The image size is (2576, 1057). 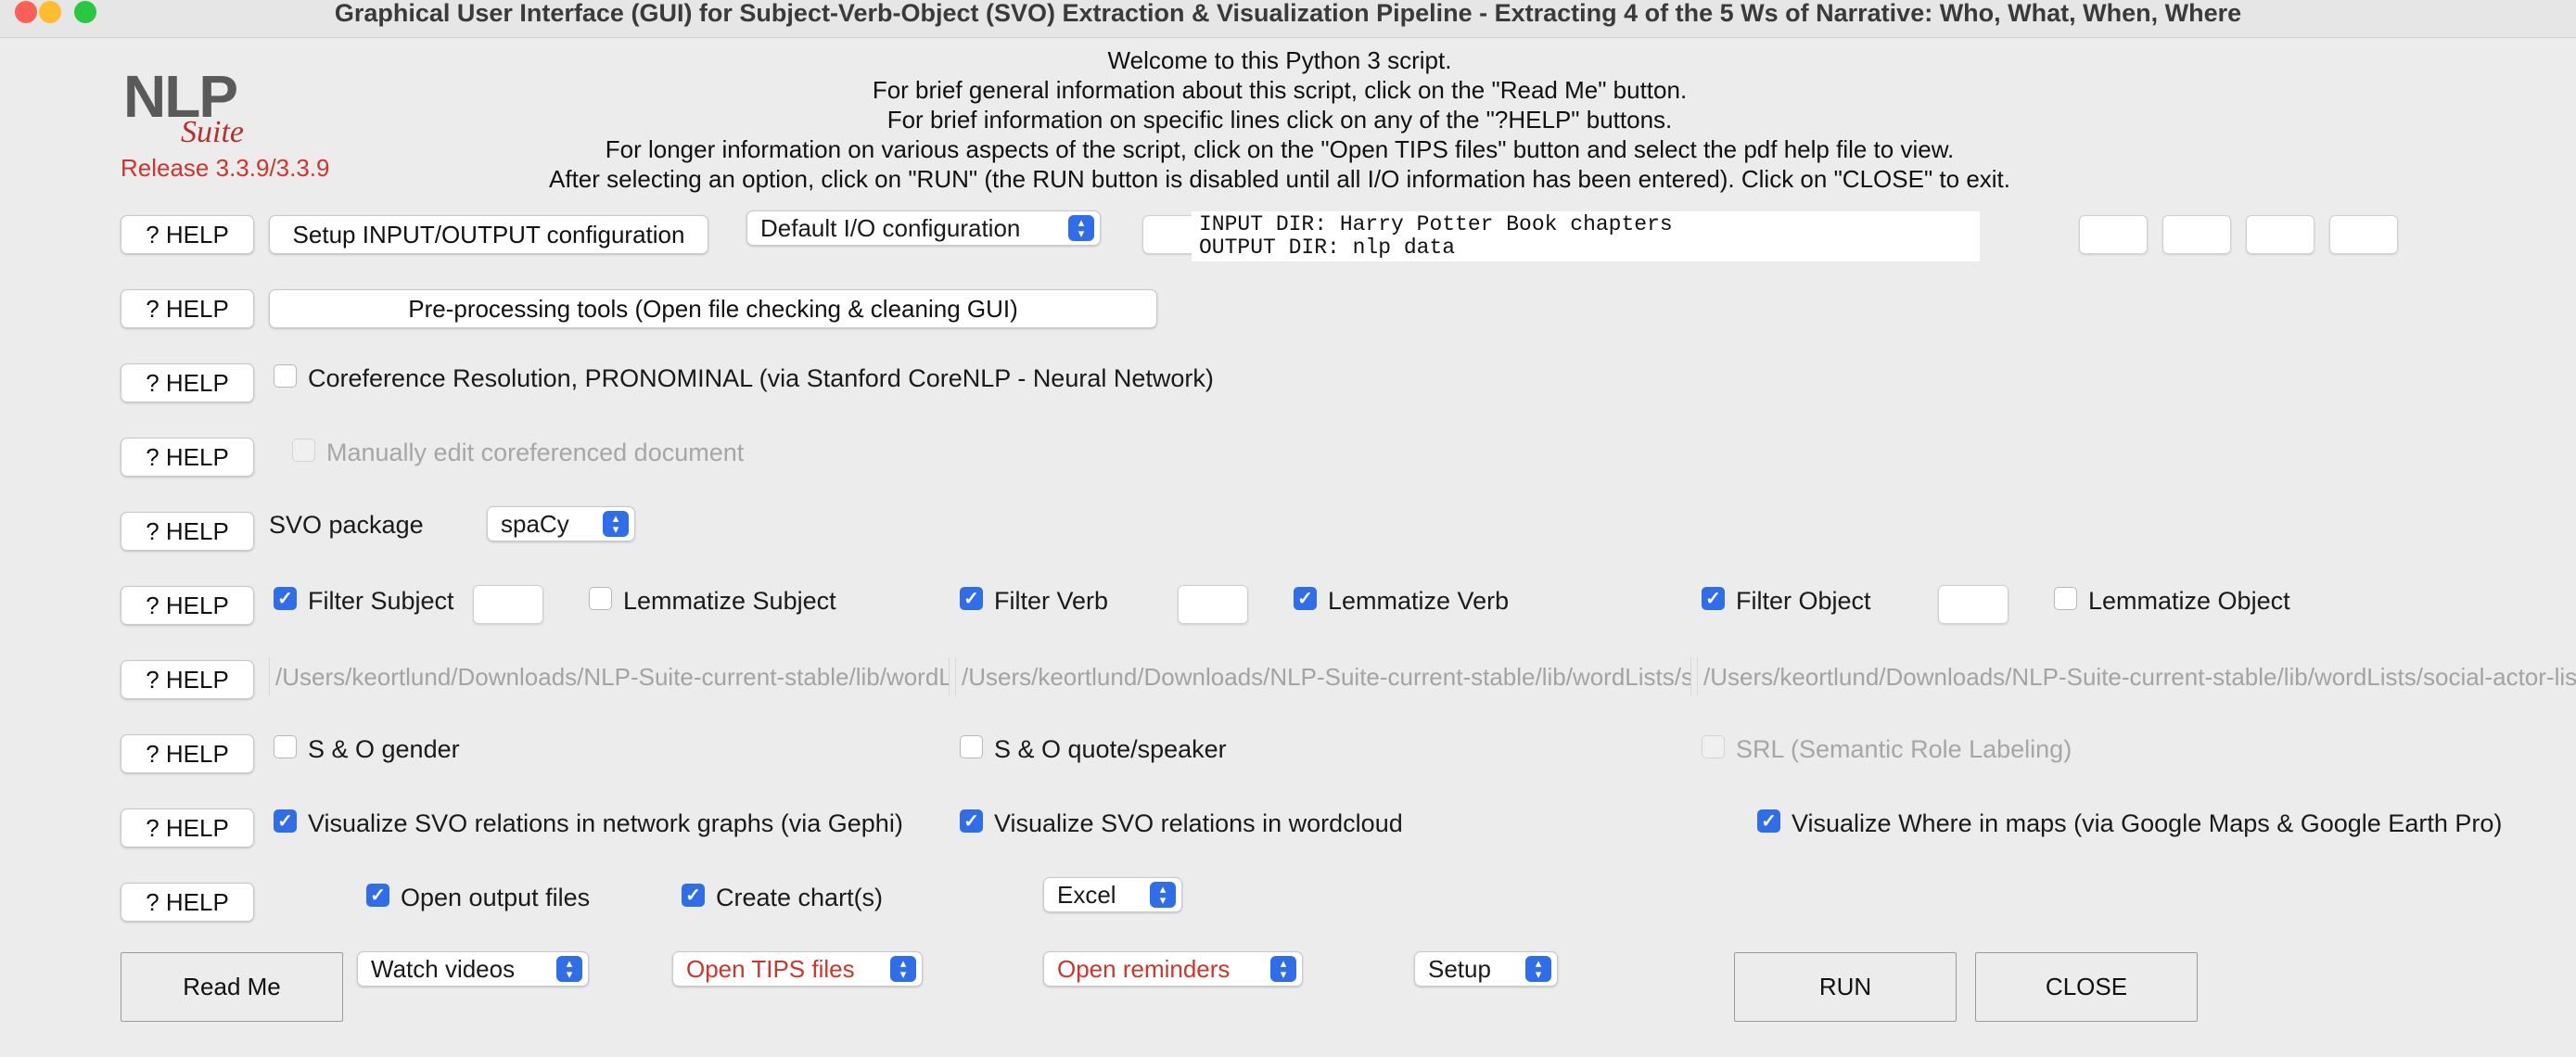 What do you see at coordinates (535, 452) in the screenshot?
I see `manual-edit-label: Manually edit coreferenced document` at bounding box center [535, 452].